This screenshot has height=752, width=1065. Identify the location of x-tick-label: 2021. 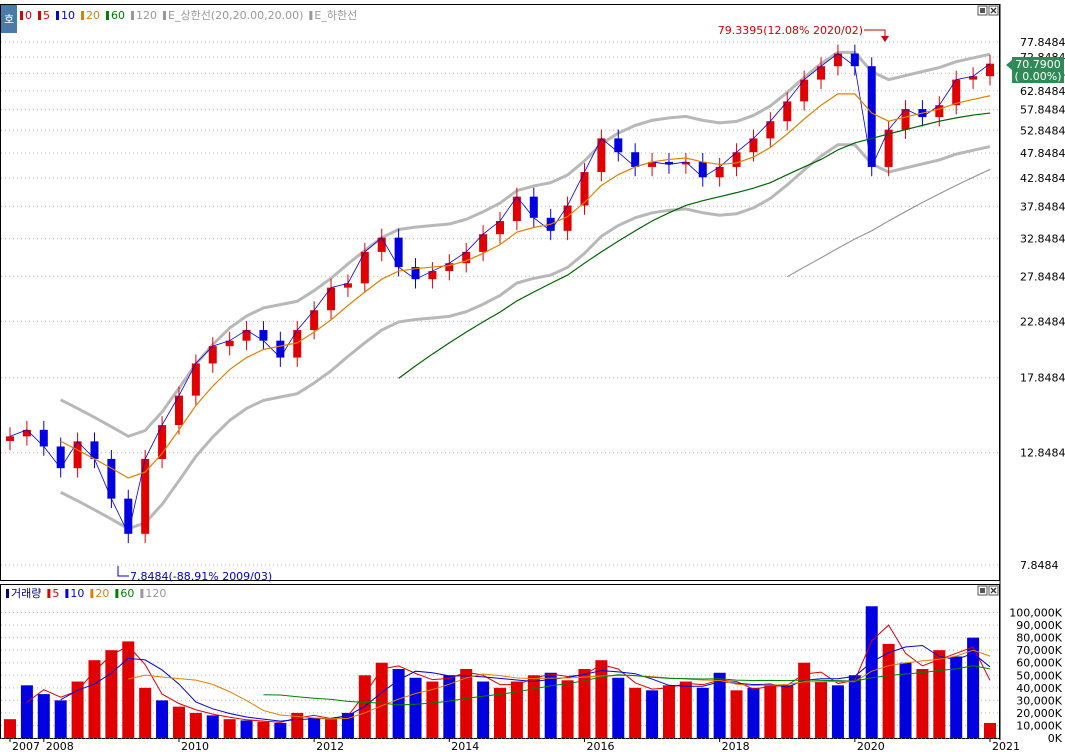
(1006, 746).